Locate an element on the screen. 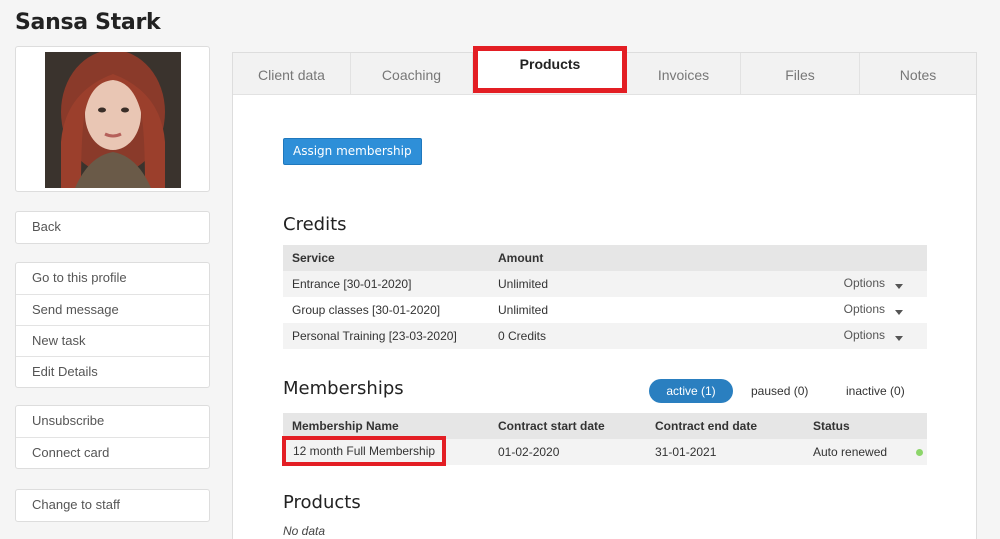 This screenshot has width=1000, height=539. service-cell: Group classes [30-01-2020] is located at coordinates (366, 310).